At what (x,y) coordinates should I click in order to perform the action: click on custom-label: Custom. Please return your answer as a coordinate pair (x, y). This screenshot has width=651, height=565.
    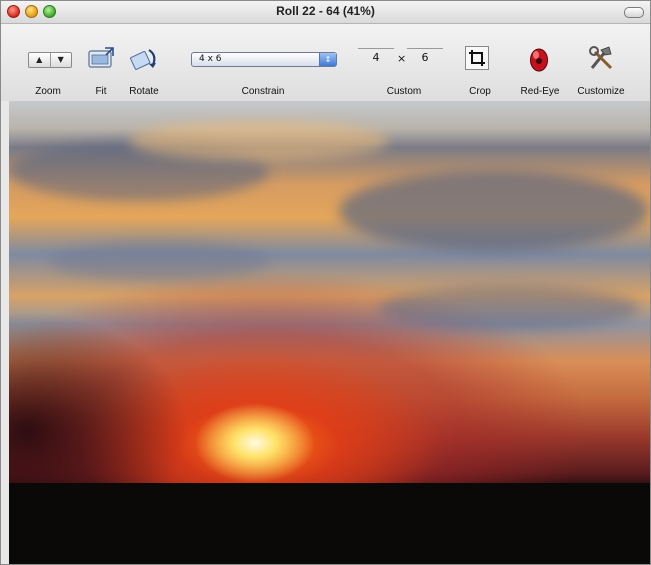
    Looking at the image, I should click on (404, 91).